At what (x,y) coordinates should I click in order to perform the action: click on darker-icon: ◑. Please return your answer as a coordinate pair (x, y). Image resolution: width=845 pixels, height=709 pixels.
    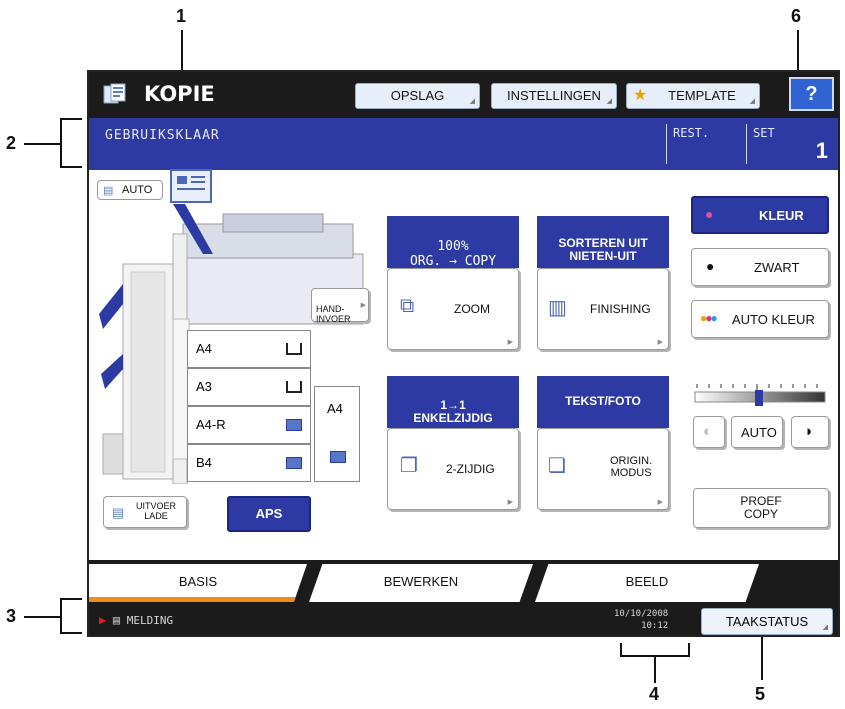
    Looking at the image, I should click on (808, 431).